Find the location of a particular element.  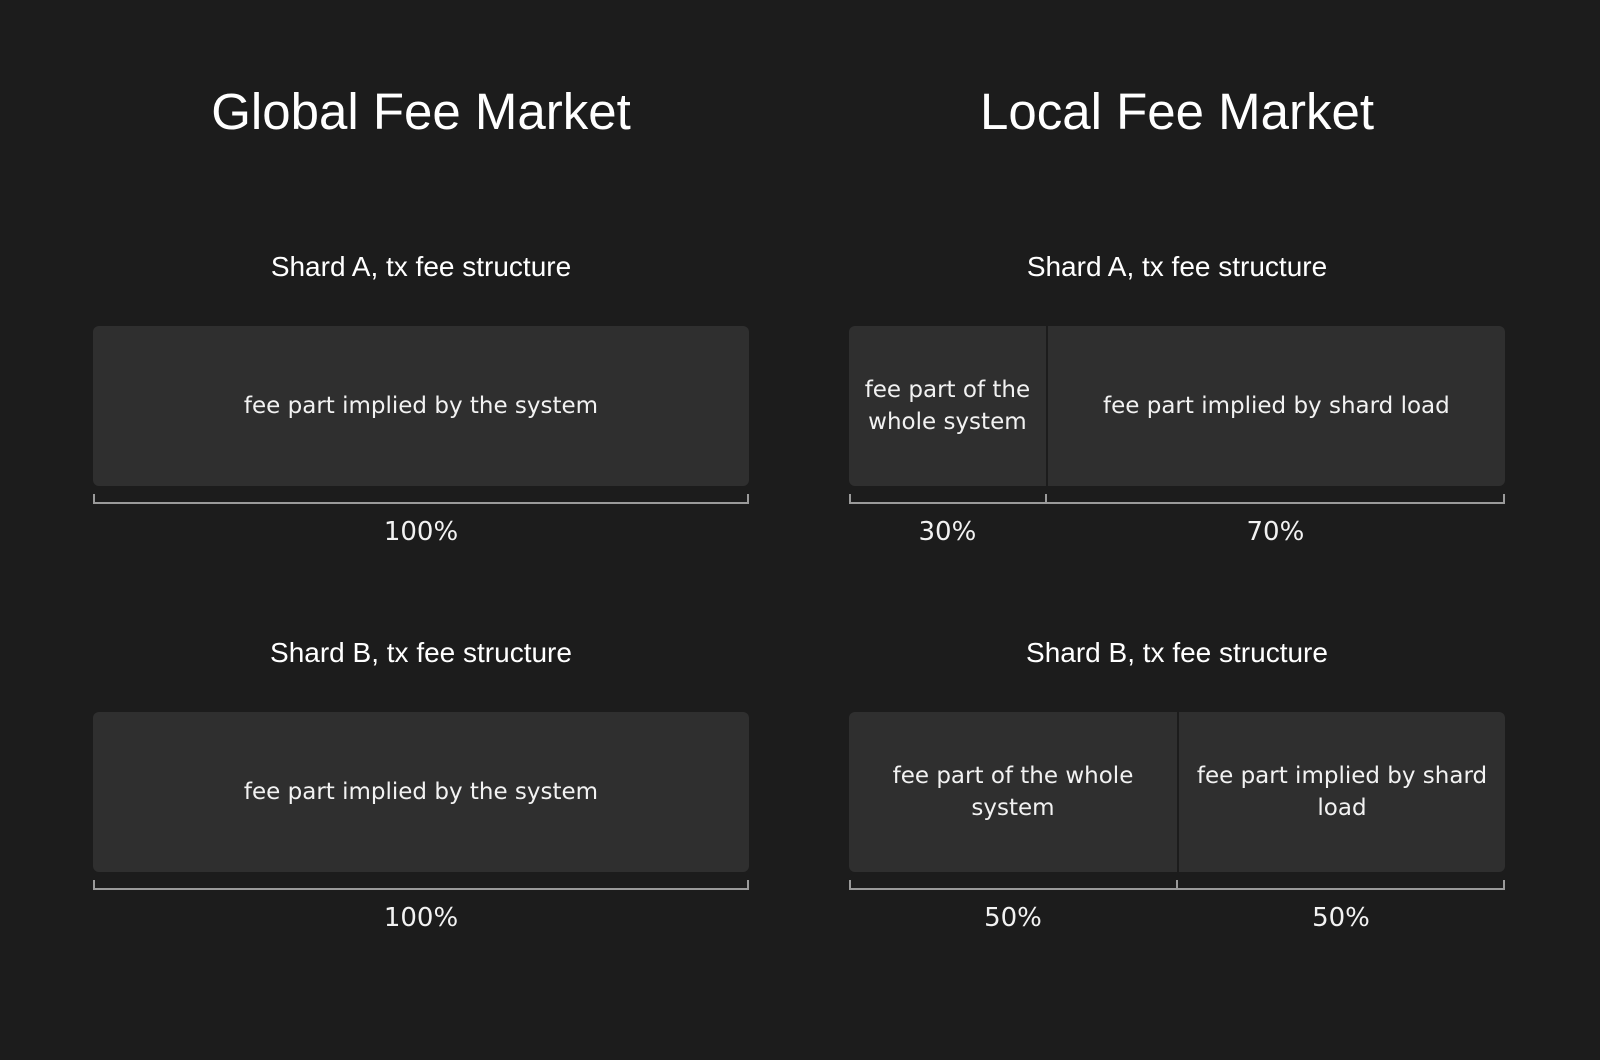

global-shard-b-percent-row: 100% is located at coordinates (421, 918).